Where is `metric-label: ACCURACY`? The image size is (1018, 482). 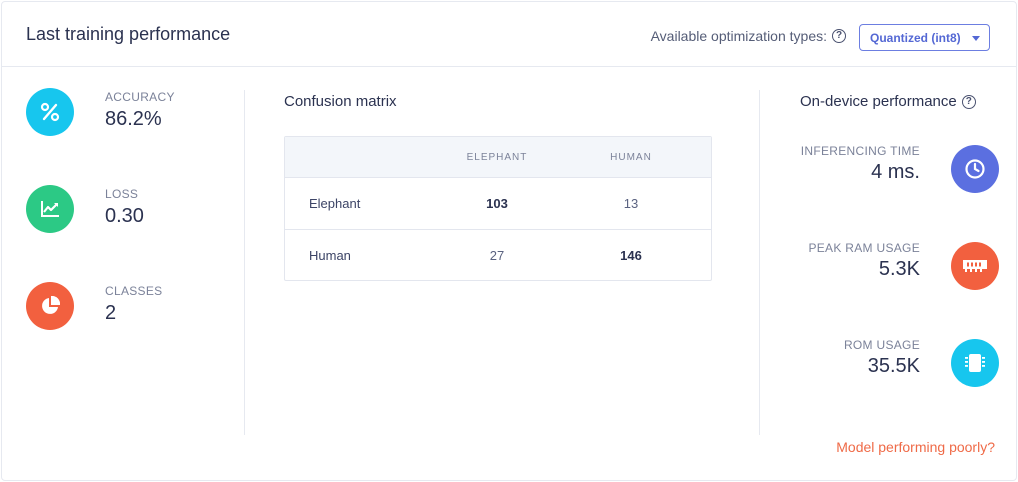
metric-label: ACCURACY is located at coordinates (140, 97).